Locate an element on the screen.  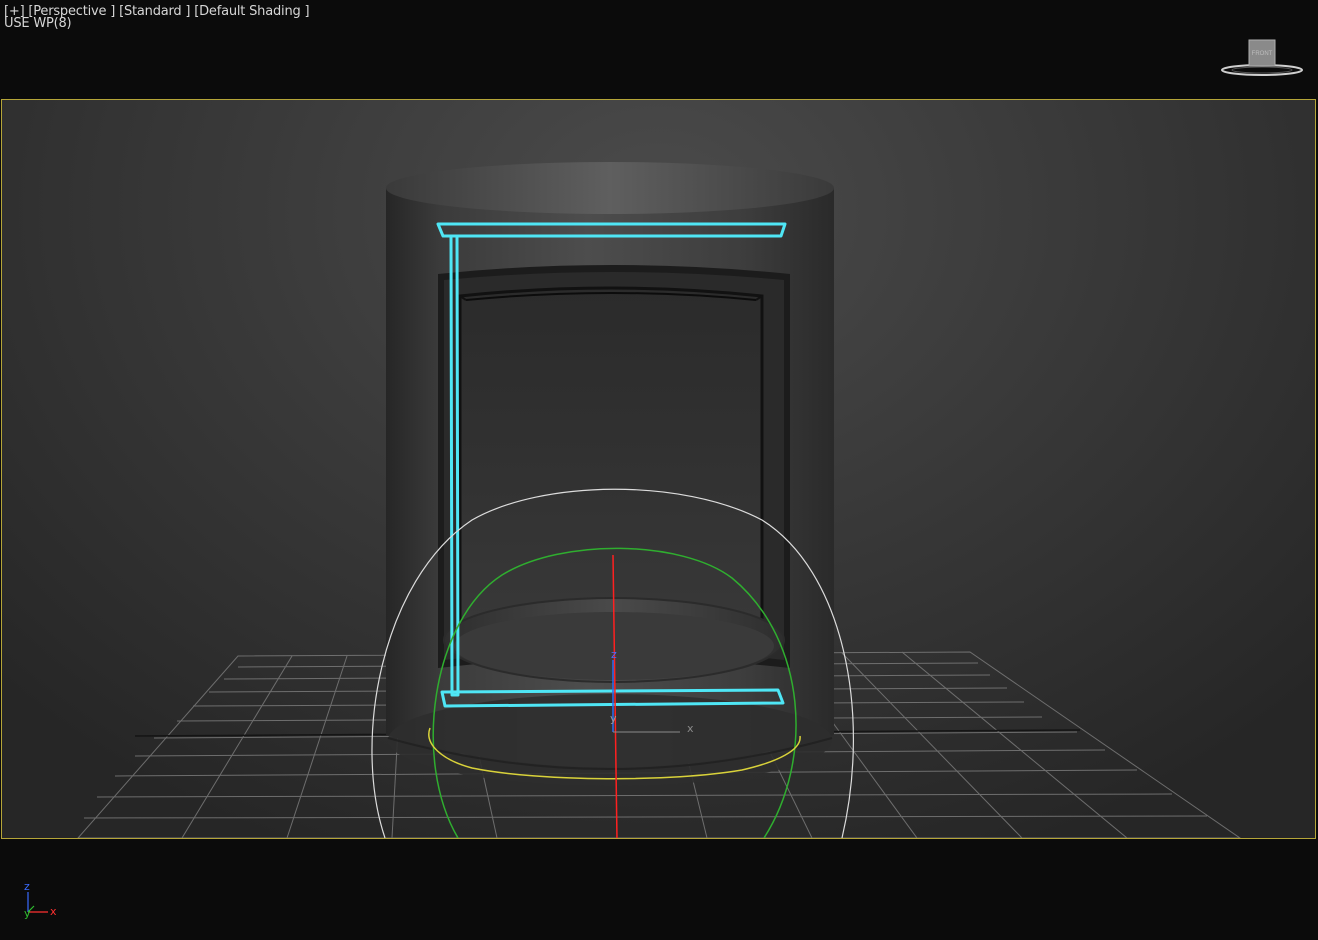
gizmo-z-label: z is located at coordinates (614, 654).